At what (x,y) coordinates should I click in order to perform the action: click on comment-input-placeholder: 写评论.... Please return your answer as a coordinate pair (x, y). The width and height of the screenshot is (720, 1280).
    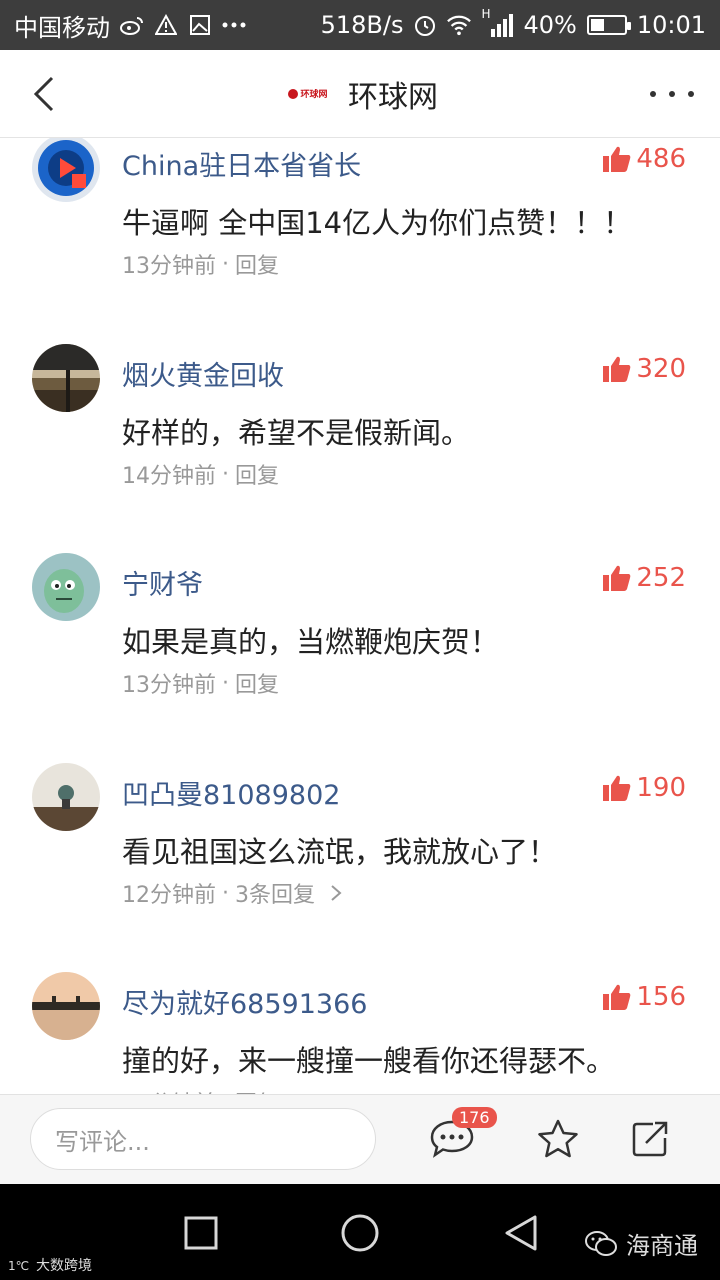
    Looking at the image, I should click on (102, 1141).